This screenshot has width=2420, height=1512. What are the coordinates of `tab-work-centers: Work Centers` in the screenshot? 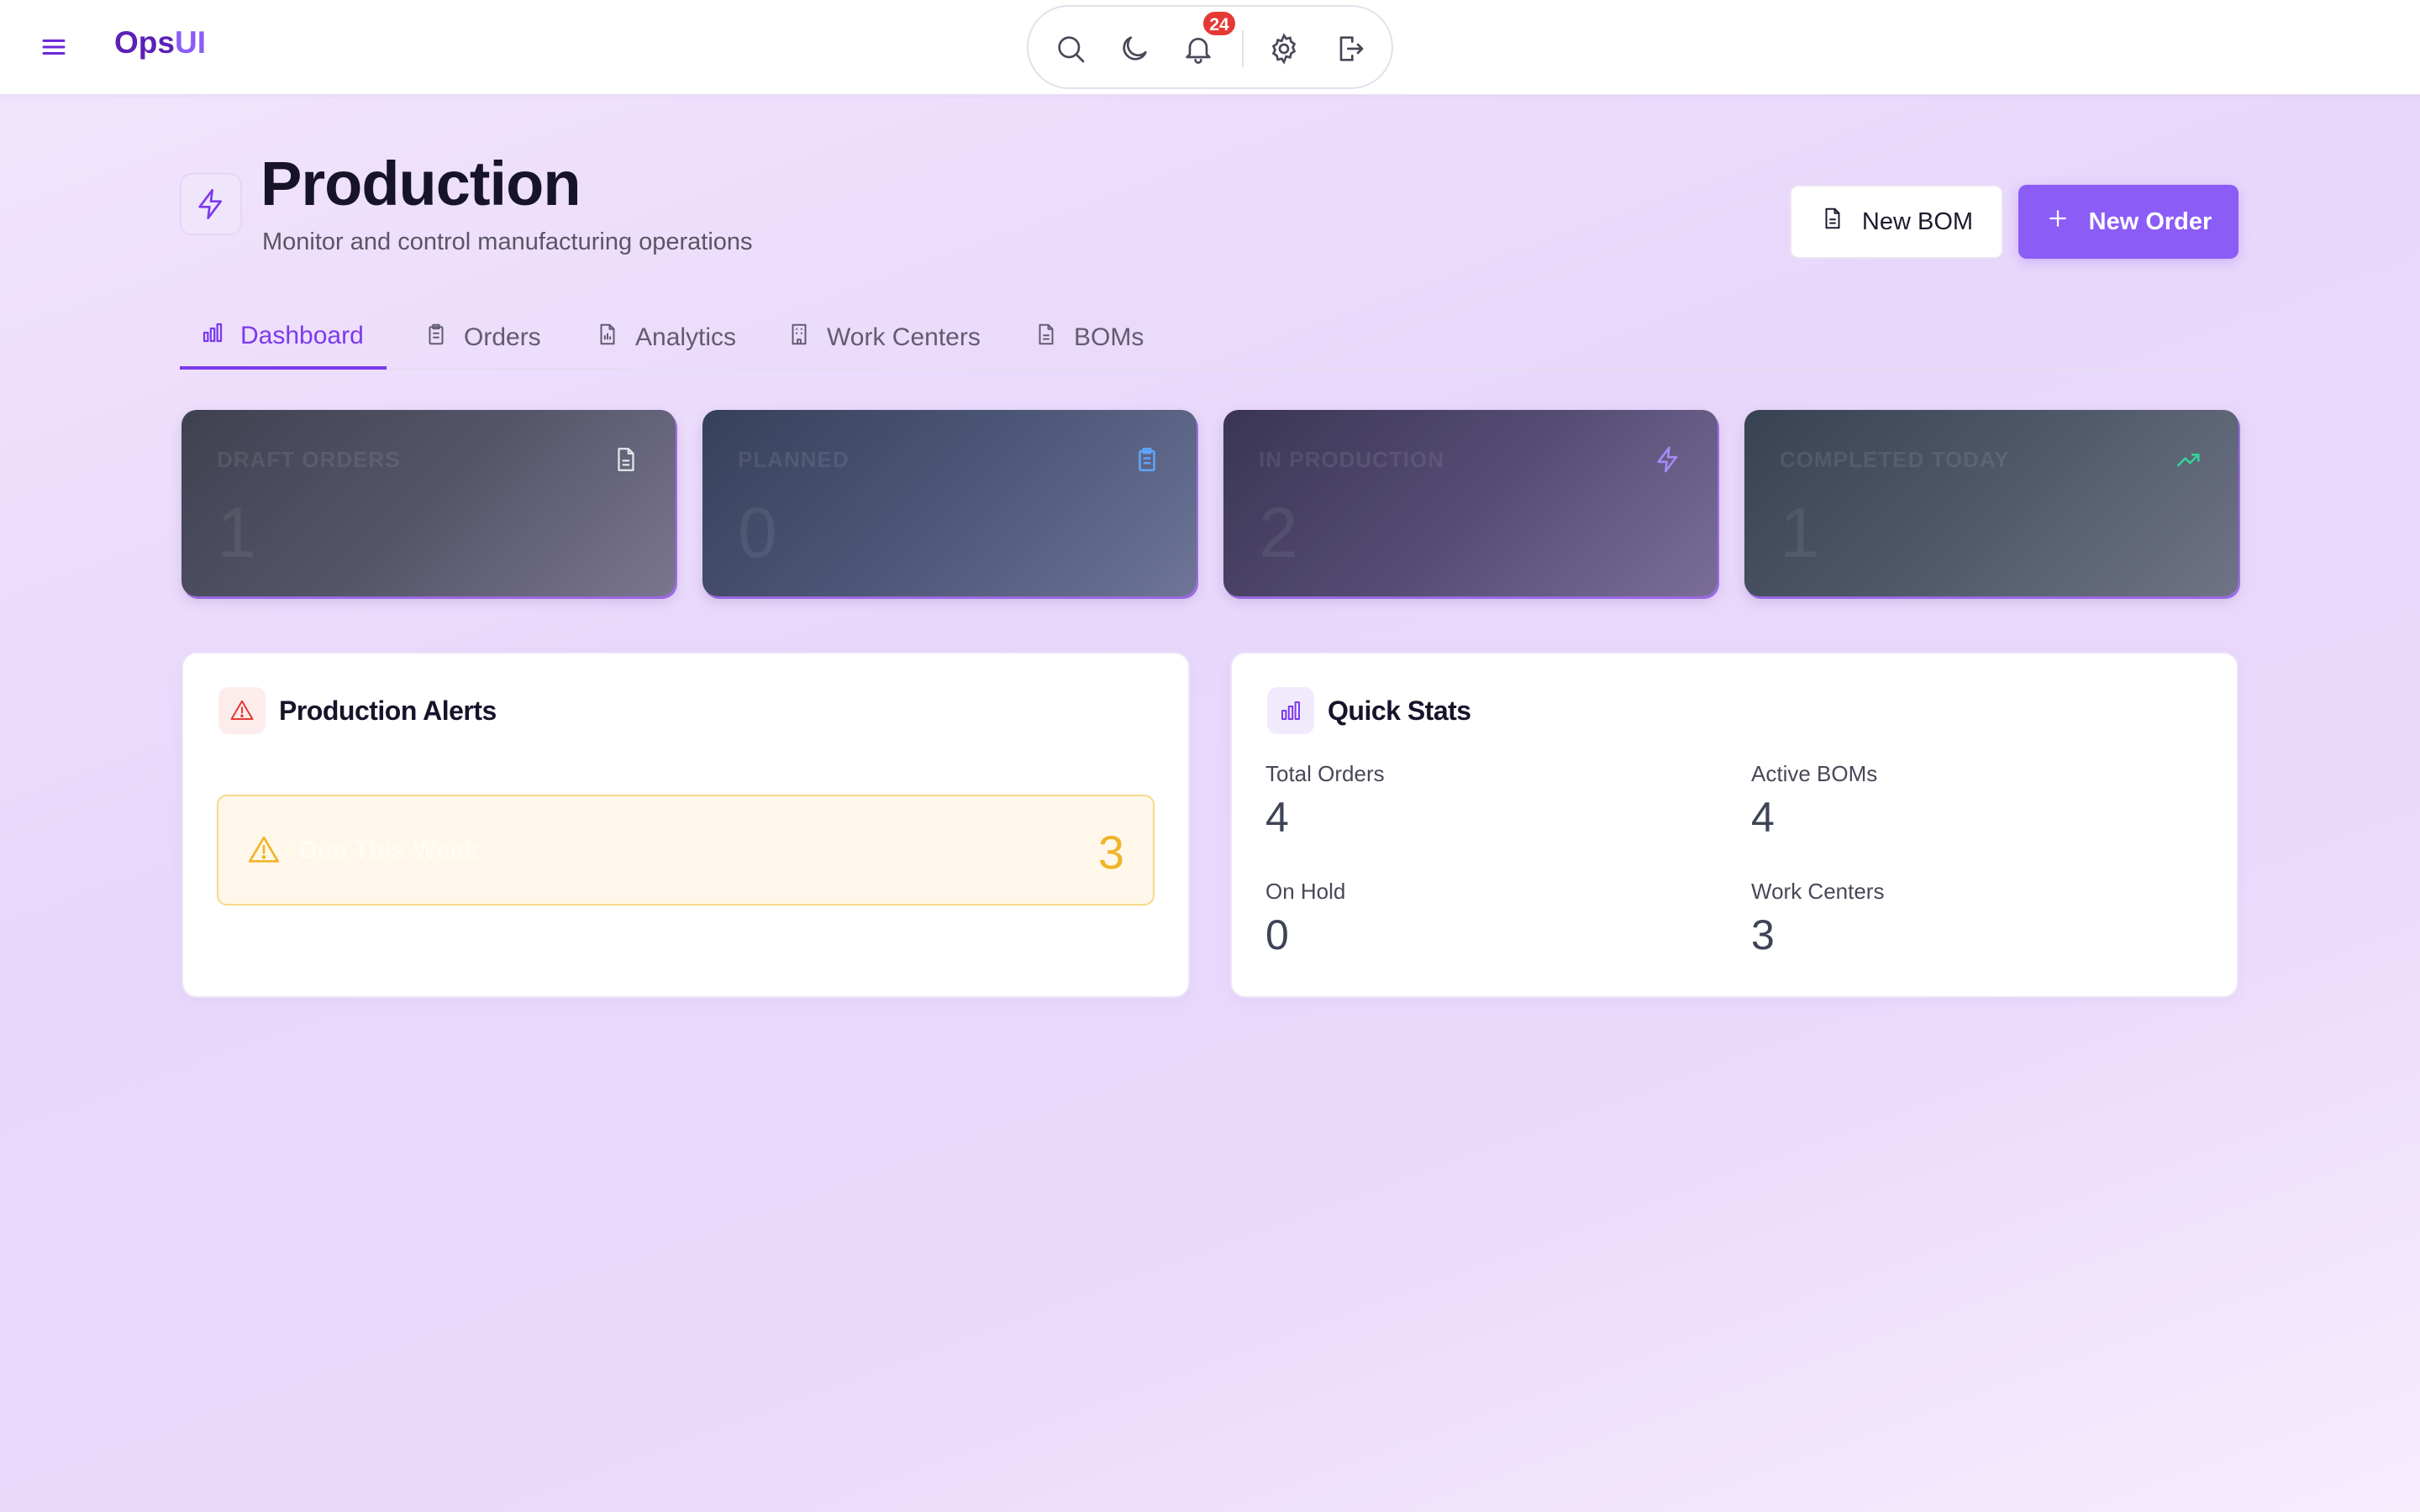 It's located at (883, 338).